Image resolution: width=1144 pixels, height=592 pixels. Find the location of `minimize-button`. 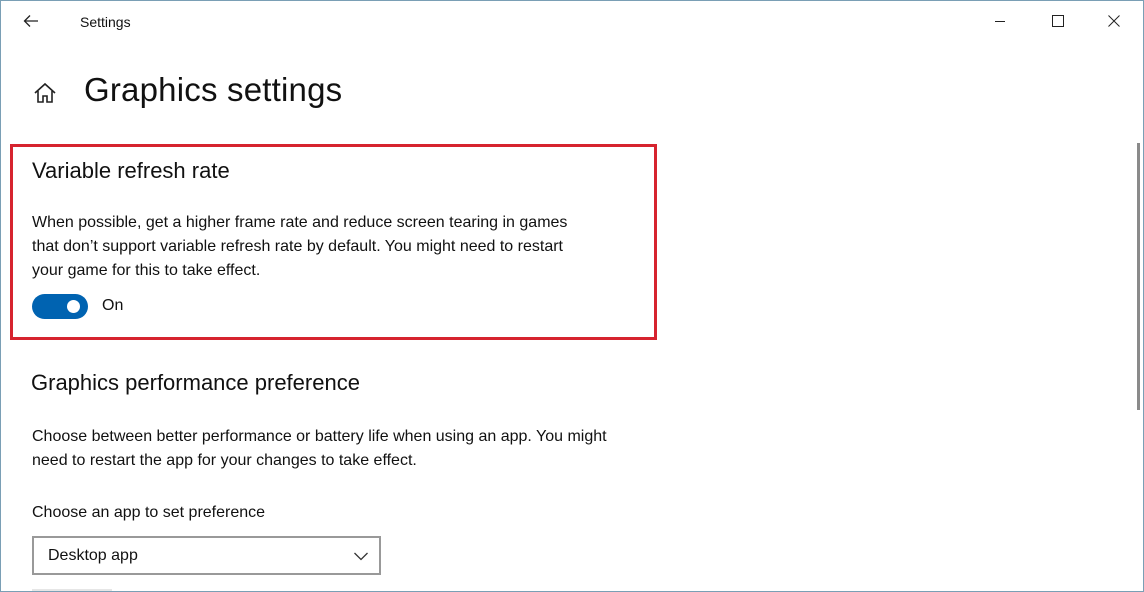

minimize-button is located at coordinates (1000, 21).